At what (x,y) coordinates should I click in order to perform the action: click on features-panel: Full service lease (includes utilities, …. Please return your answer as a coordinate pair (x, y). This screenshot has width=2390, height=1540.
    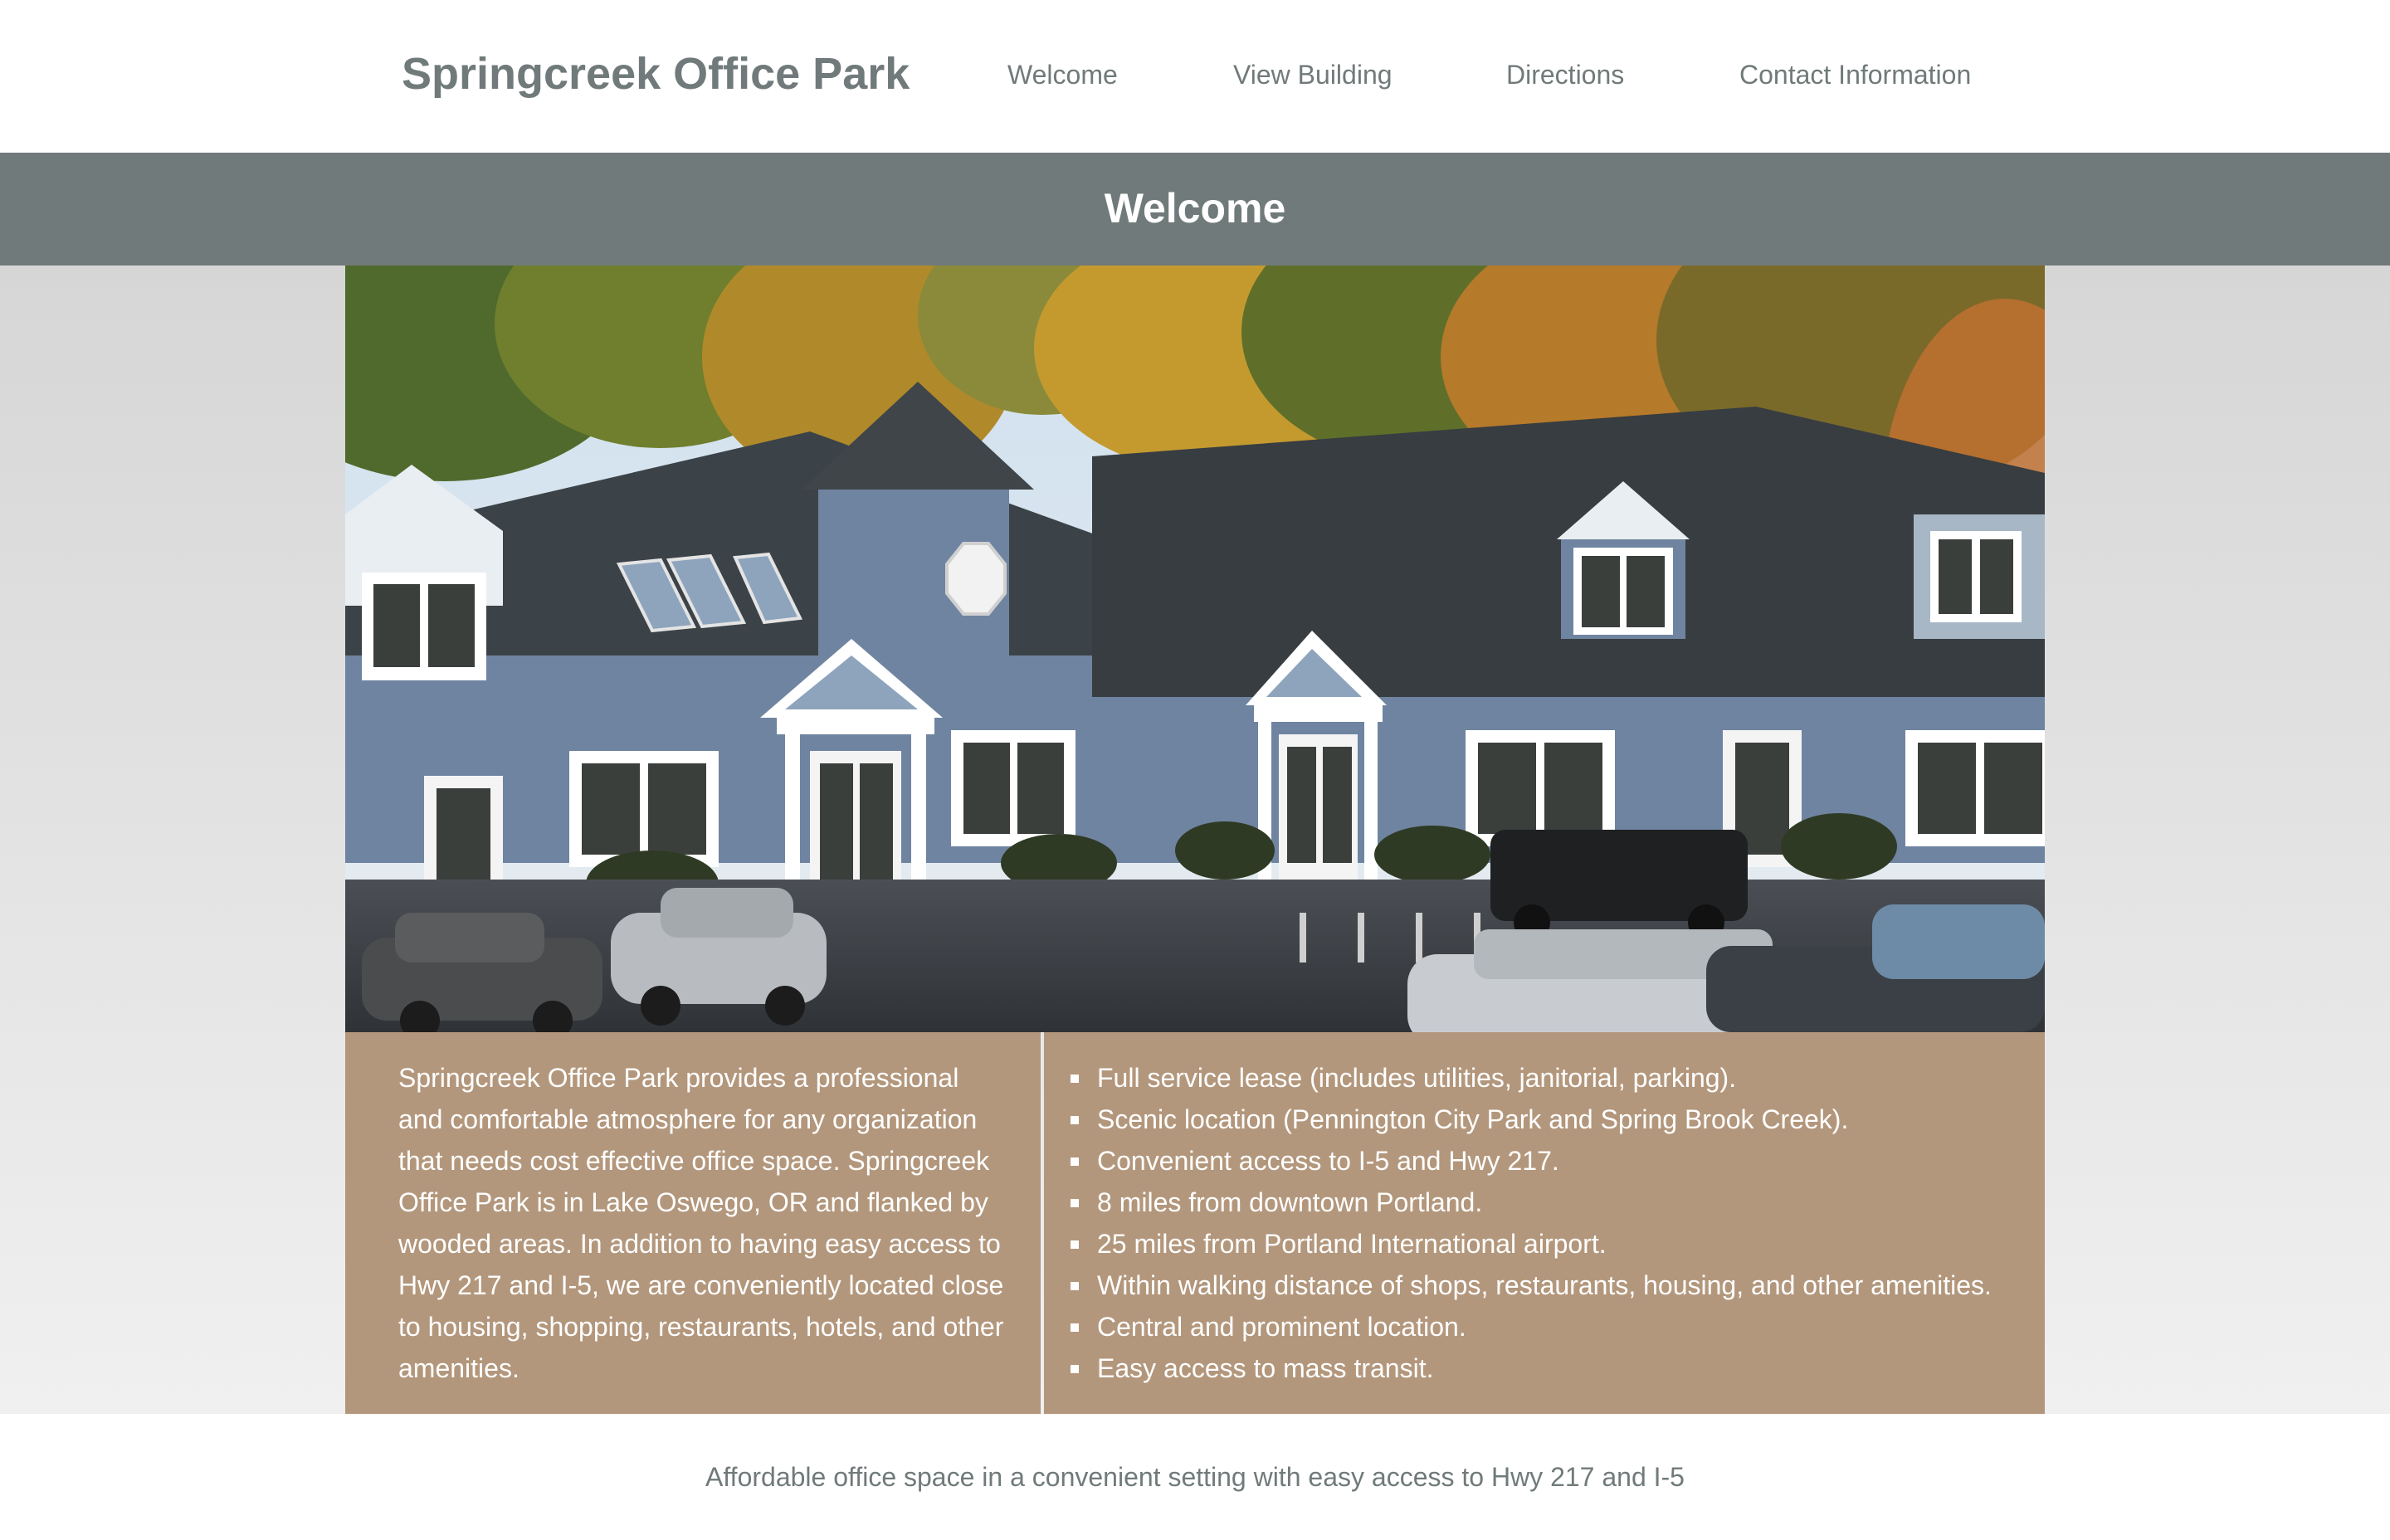
    Looking at the image, I should click on (1544, 1223).